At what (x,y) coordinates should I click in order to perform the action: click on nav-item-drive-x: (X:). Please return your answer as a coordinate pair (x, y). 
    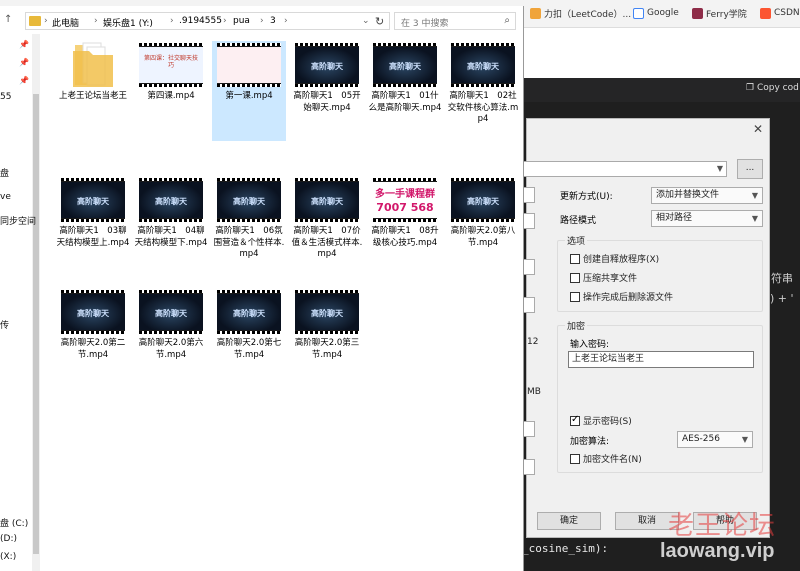
    Looking at the image, I should click on (8, 557).